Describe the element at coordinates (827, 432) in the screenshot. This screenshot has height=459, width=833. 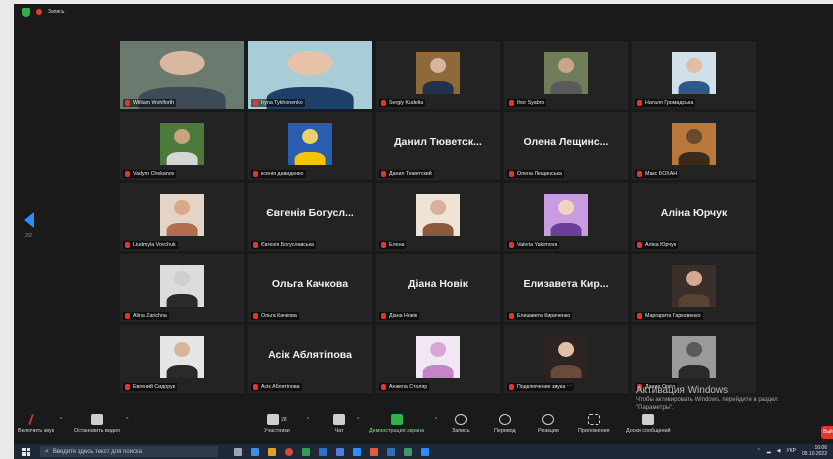
I see `end-meeting-button: Вый` at that location.